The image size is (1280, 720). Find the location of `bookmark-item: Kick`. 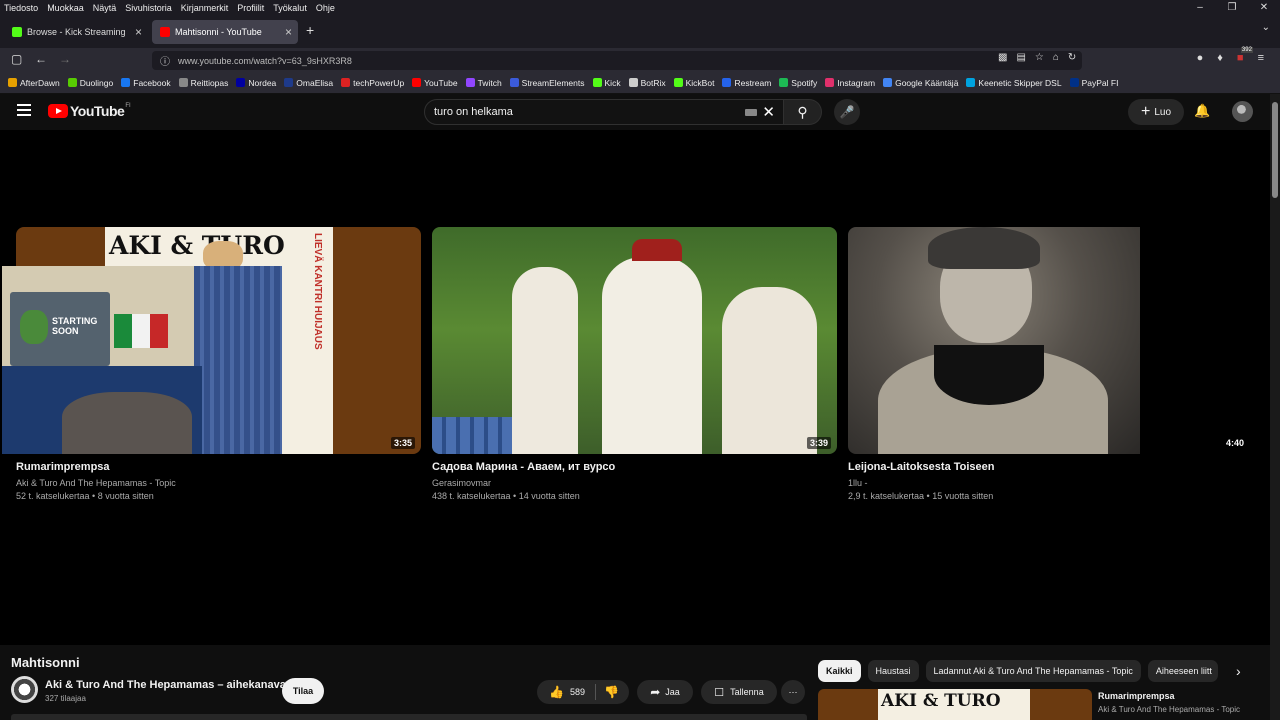

bookmark-item: Kick is located at coordinates (606, 83).